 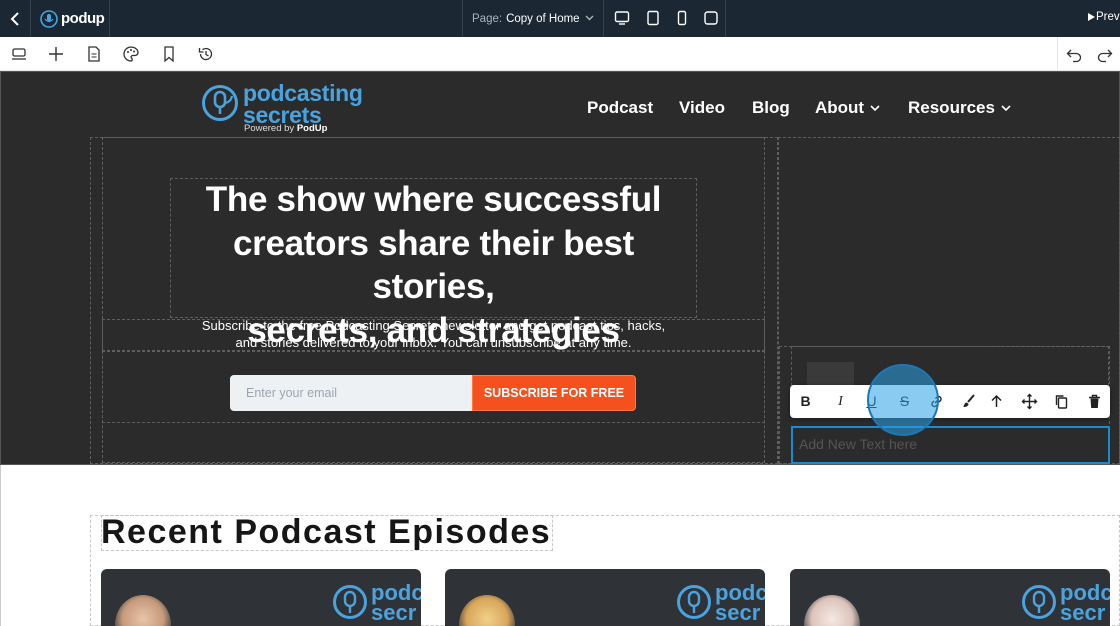 I want to click on subscribe-button: SUBSCRIBE FOR FREE, so click(x=554, y=393).